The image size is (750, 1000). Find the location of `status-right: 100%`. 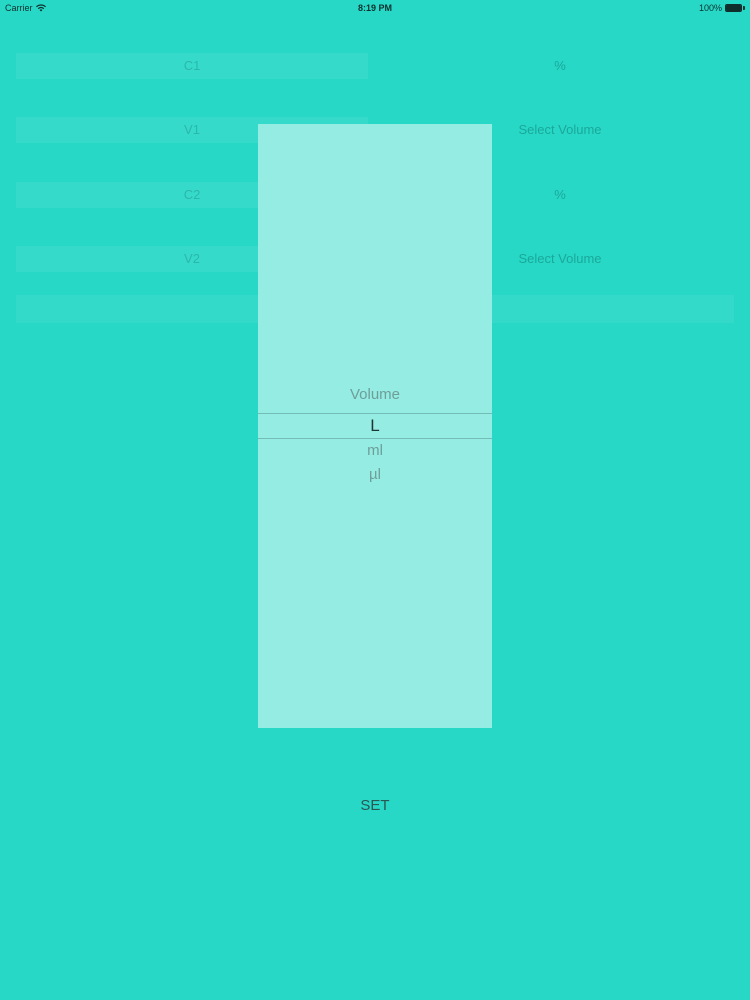

status-right: 100% is located at coordinates (722, 8).